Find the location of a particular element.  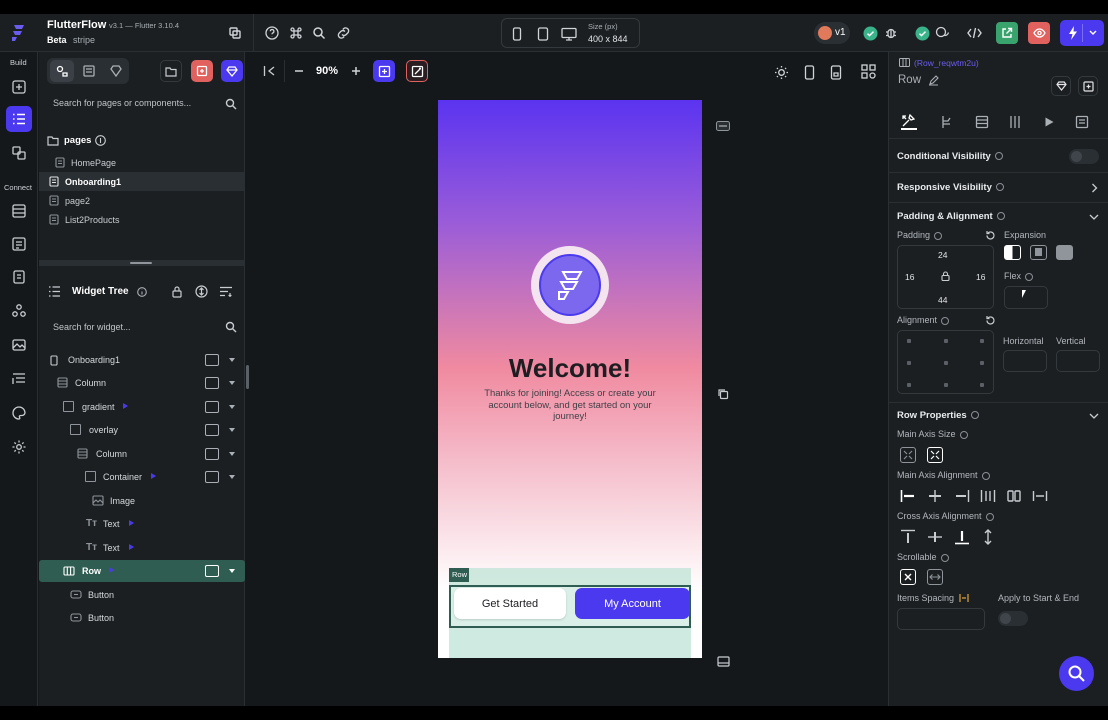

get-started-button: Get Started is located at coordinates (510, 603).